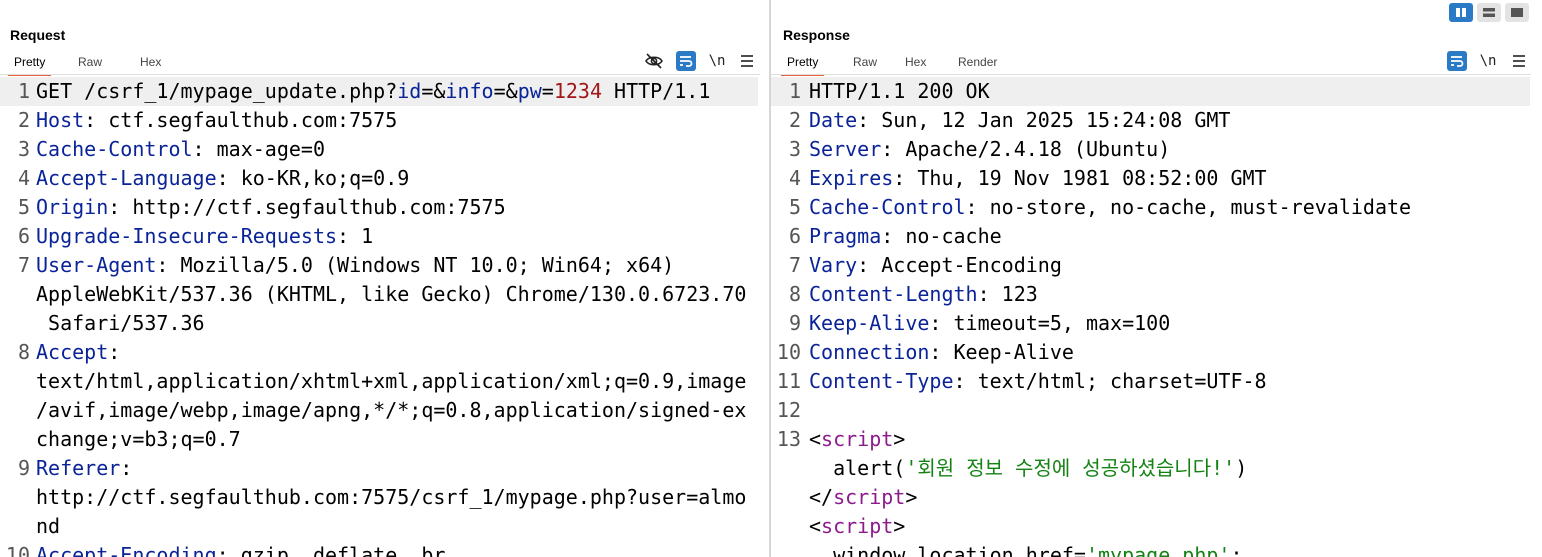 The image size is (1542, 557). What do you see at coordinates (120, 323) in the screenshot?
I see `header-user-agent-wrap: Safari/537.36` at bounding box center [120, 323].